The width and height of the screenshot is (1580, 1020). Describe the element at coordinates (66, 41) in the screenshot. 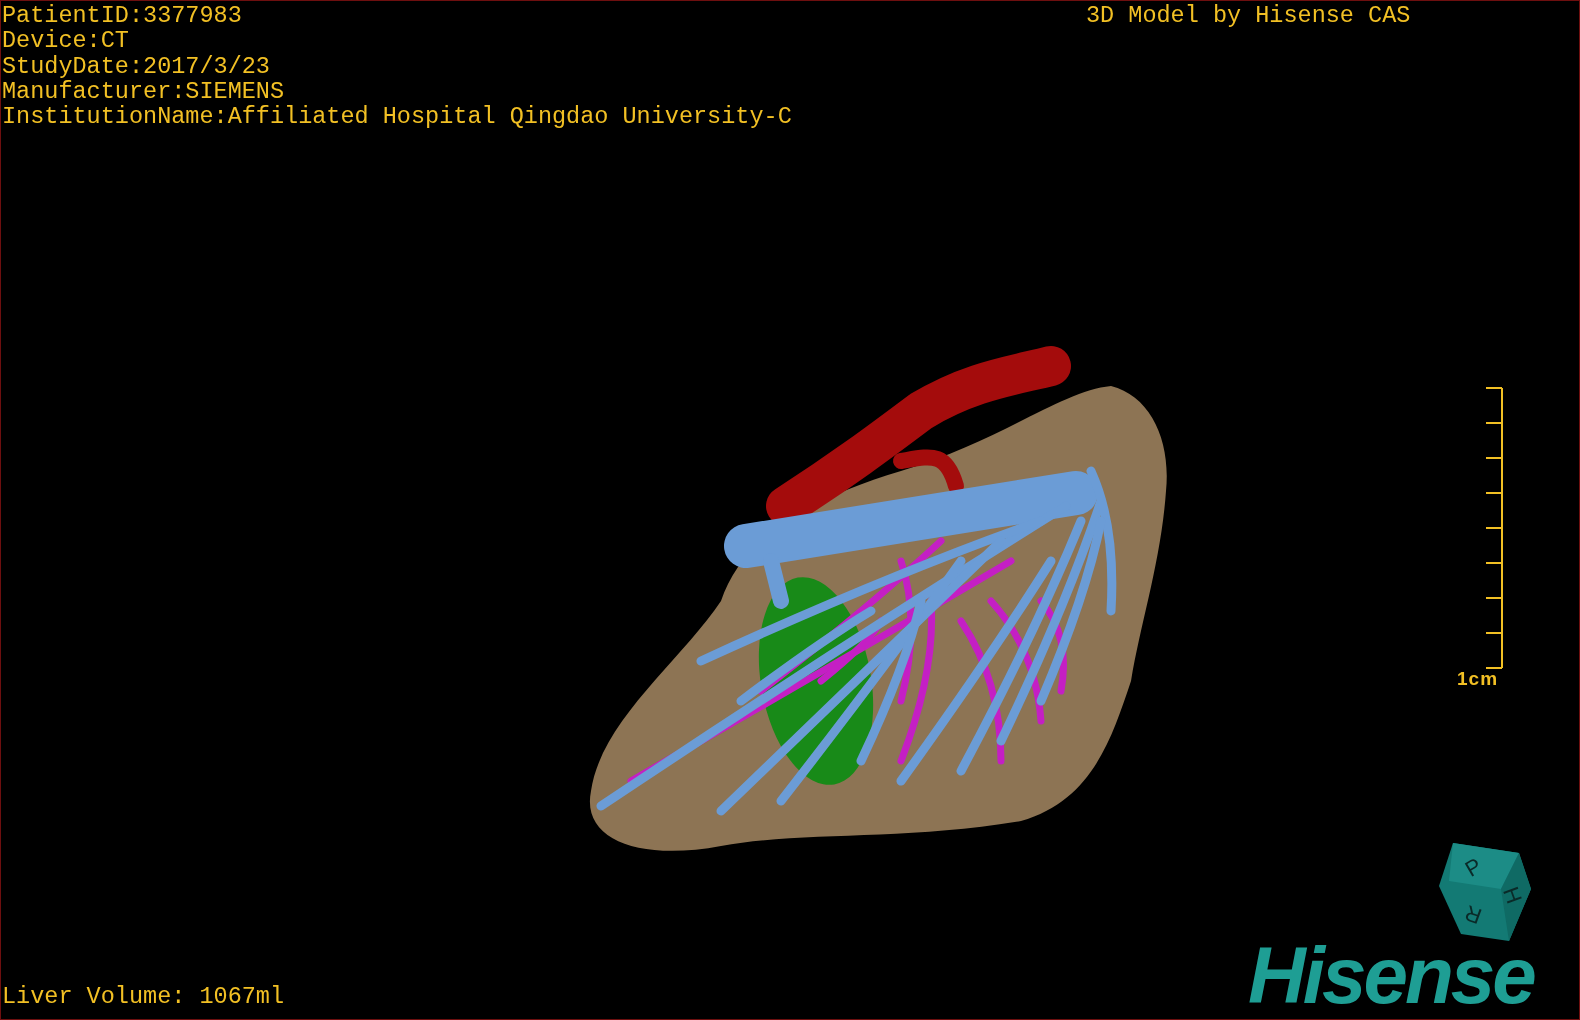

I see `study-info-text: Device:CT` at that location.